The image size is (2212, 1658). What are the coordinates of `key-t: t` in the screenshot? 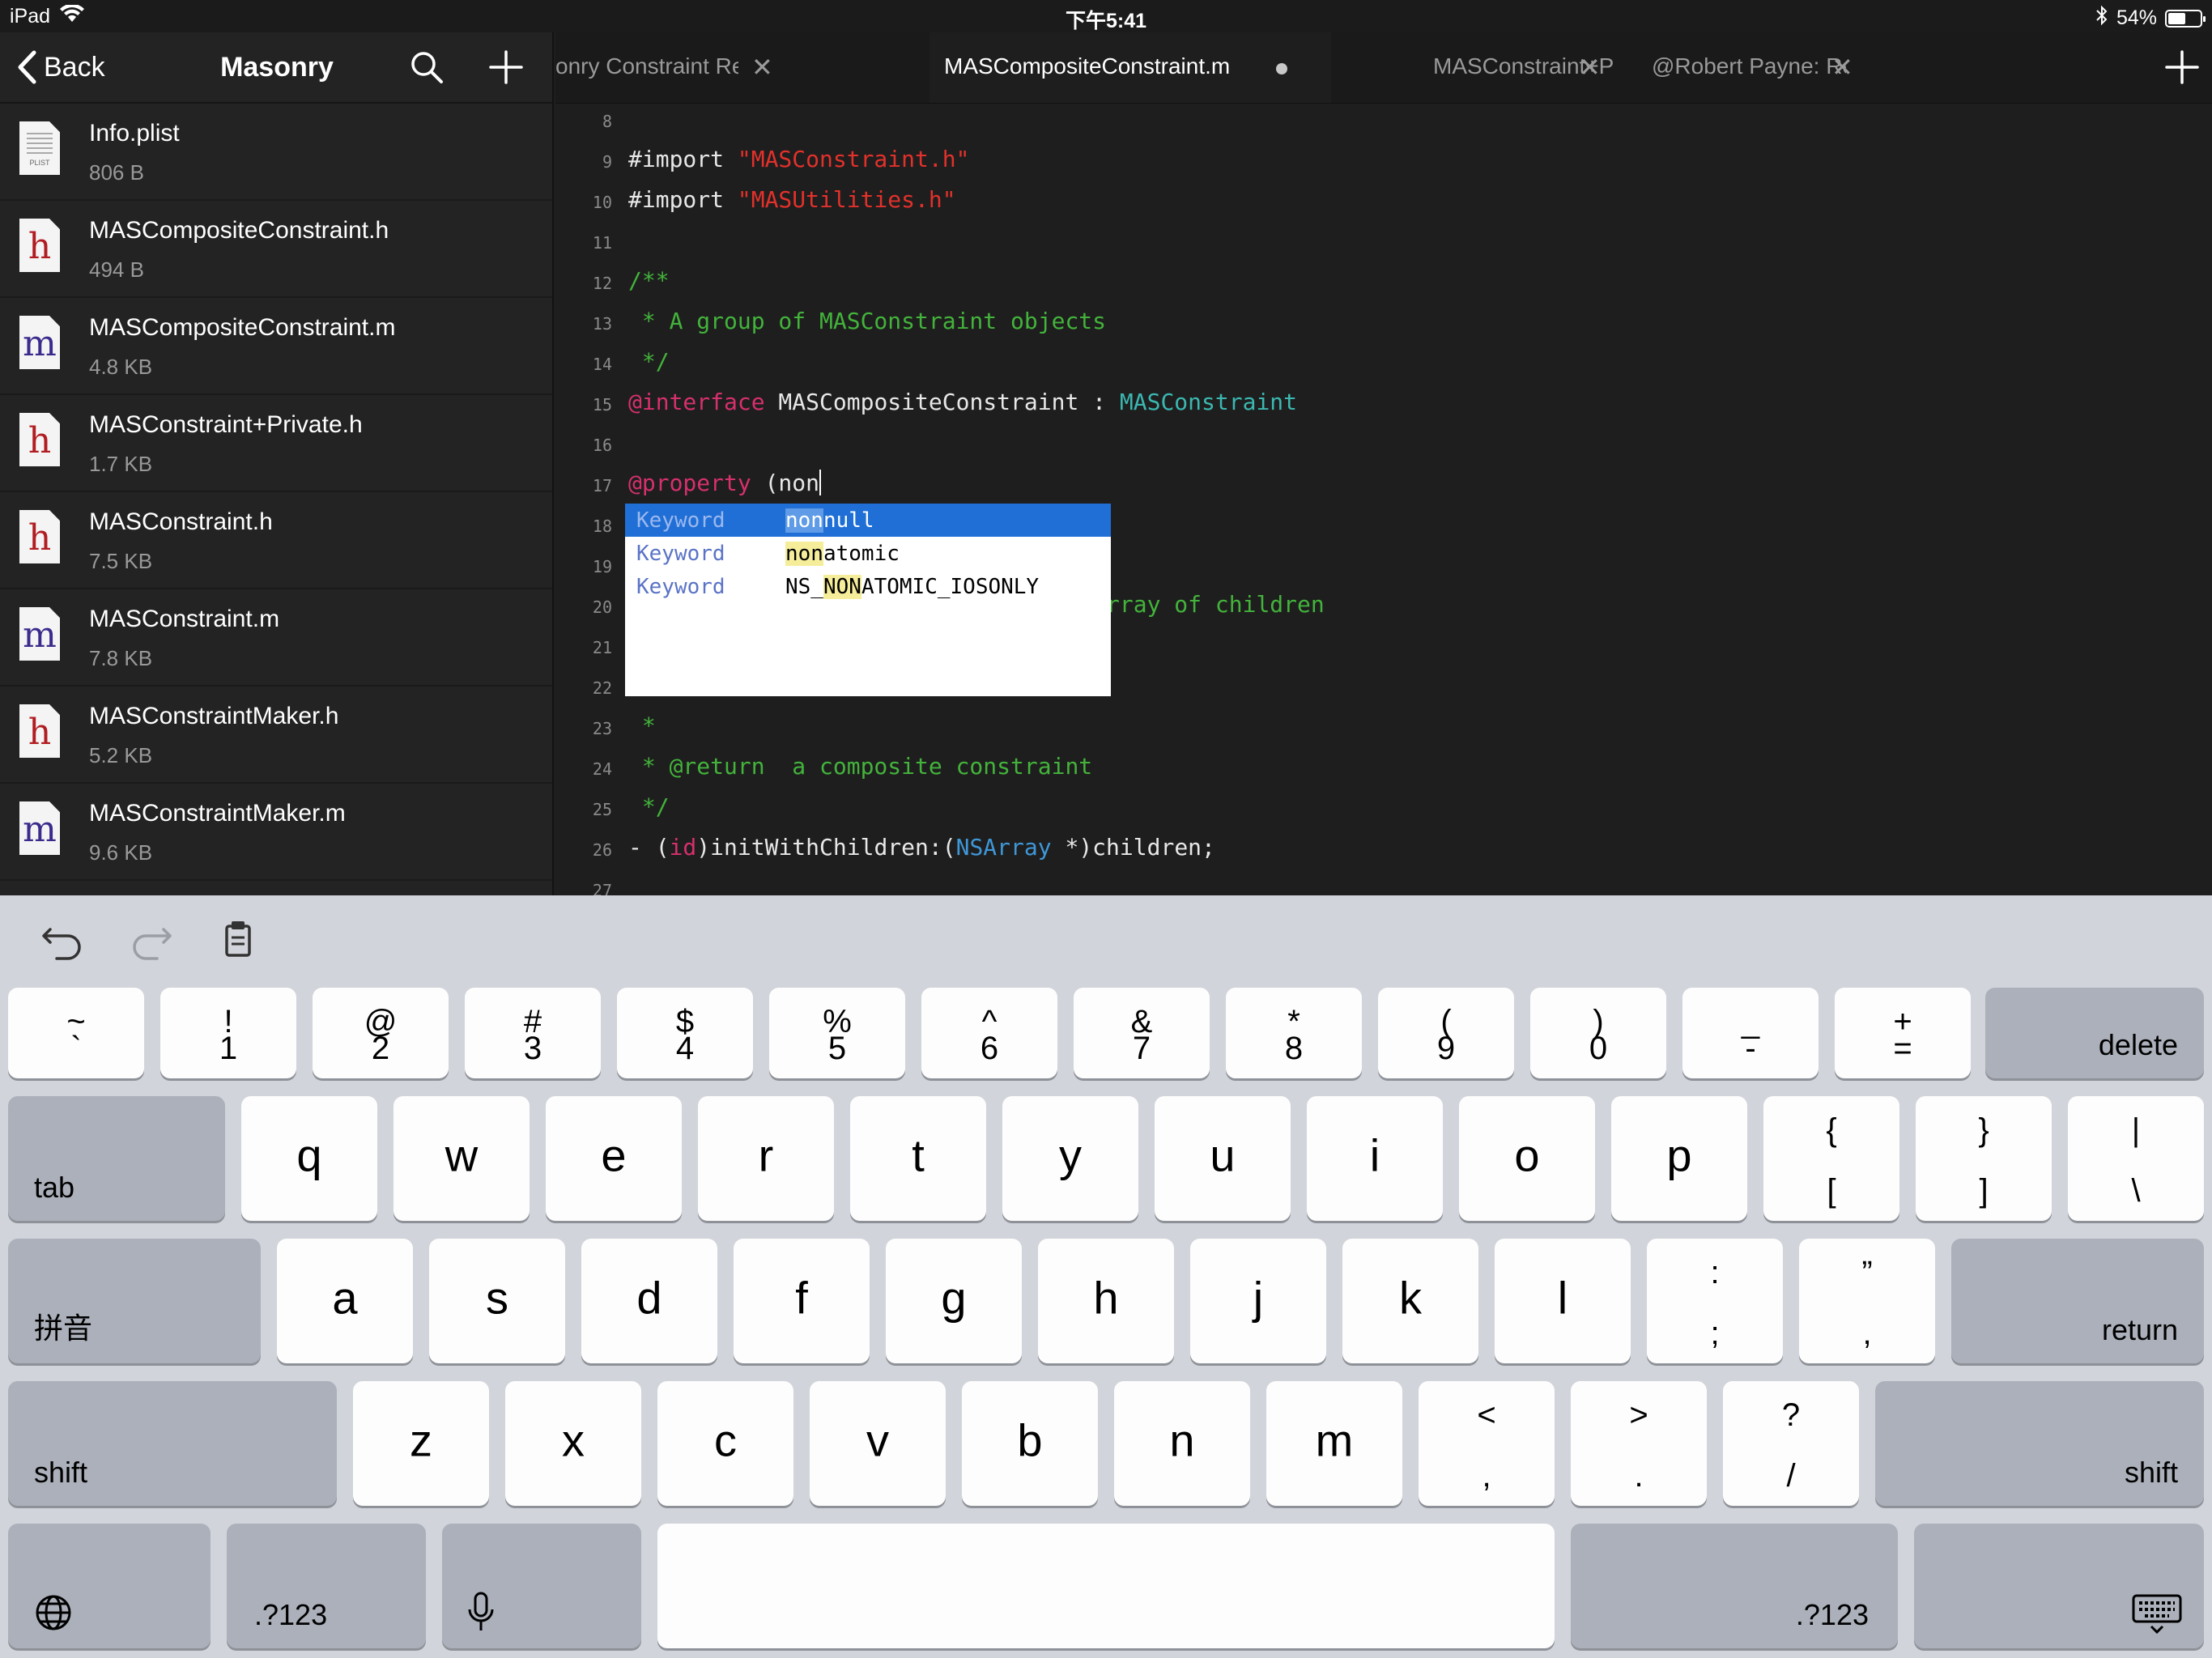 It's located at (918, 1158).